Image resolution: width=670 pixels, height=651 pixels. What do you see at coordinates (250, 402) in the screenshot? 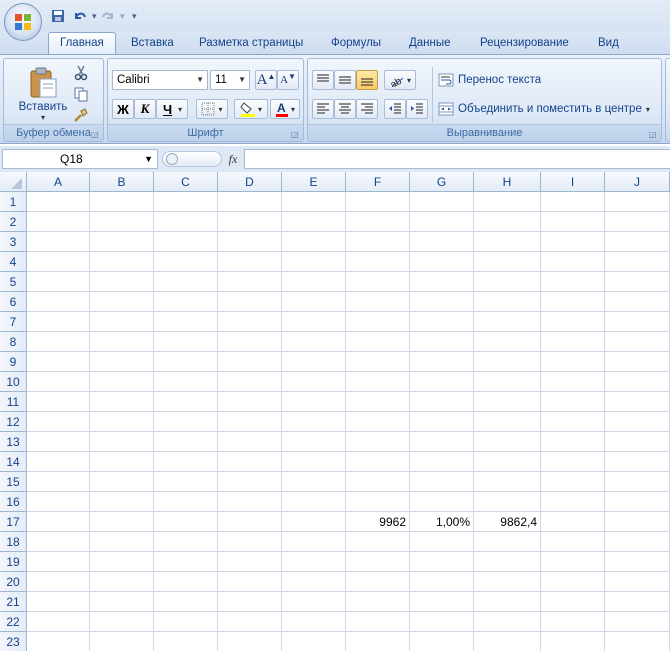
I see `cell-d11` at bounding box center [250, 402].